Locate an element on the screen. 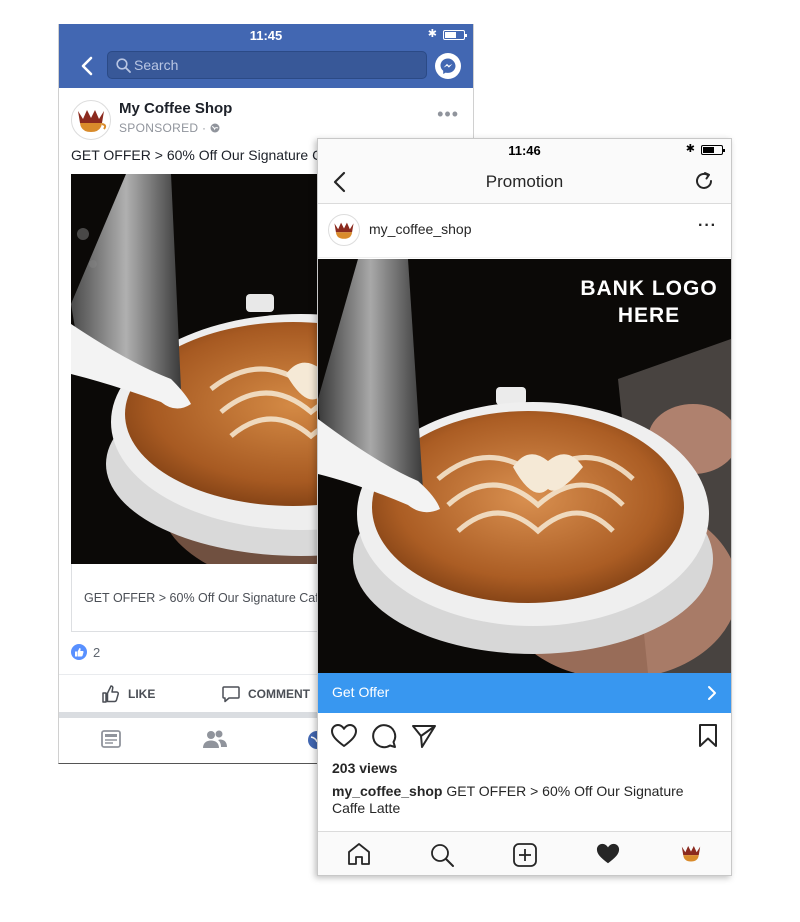  get-offer-button: Get Offer is located at coordinates (524, 693).